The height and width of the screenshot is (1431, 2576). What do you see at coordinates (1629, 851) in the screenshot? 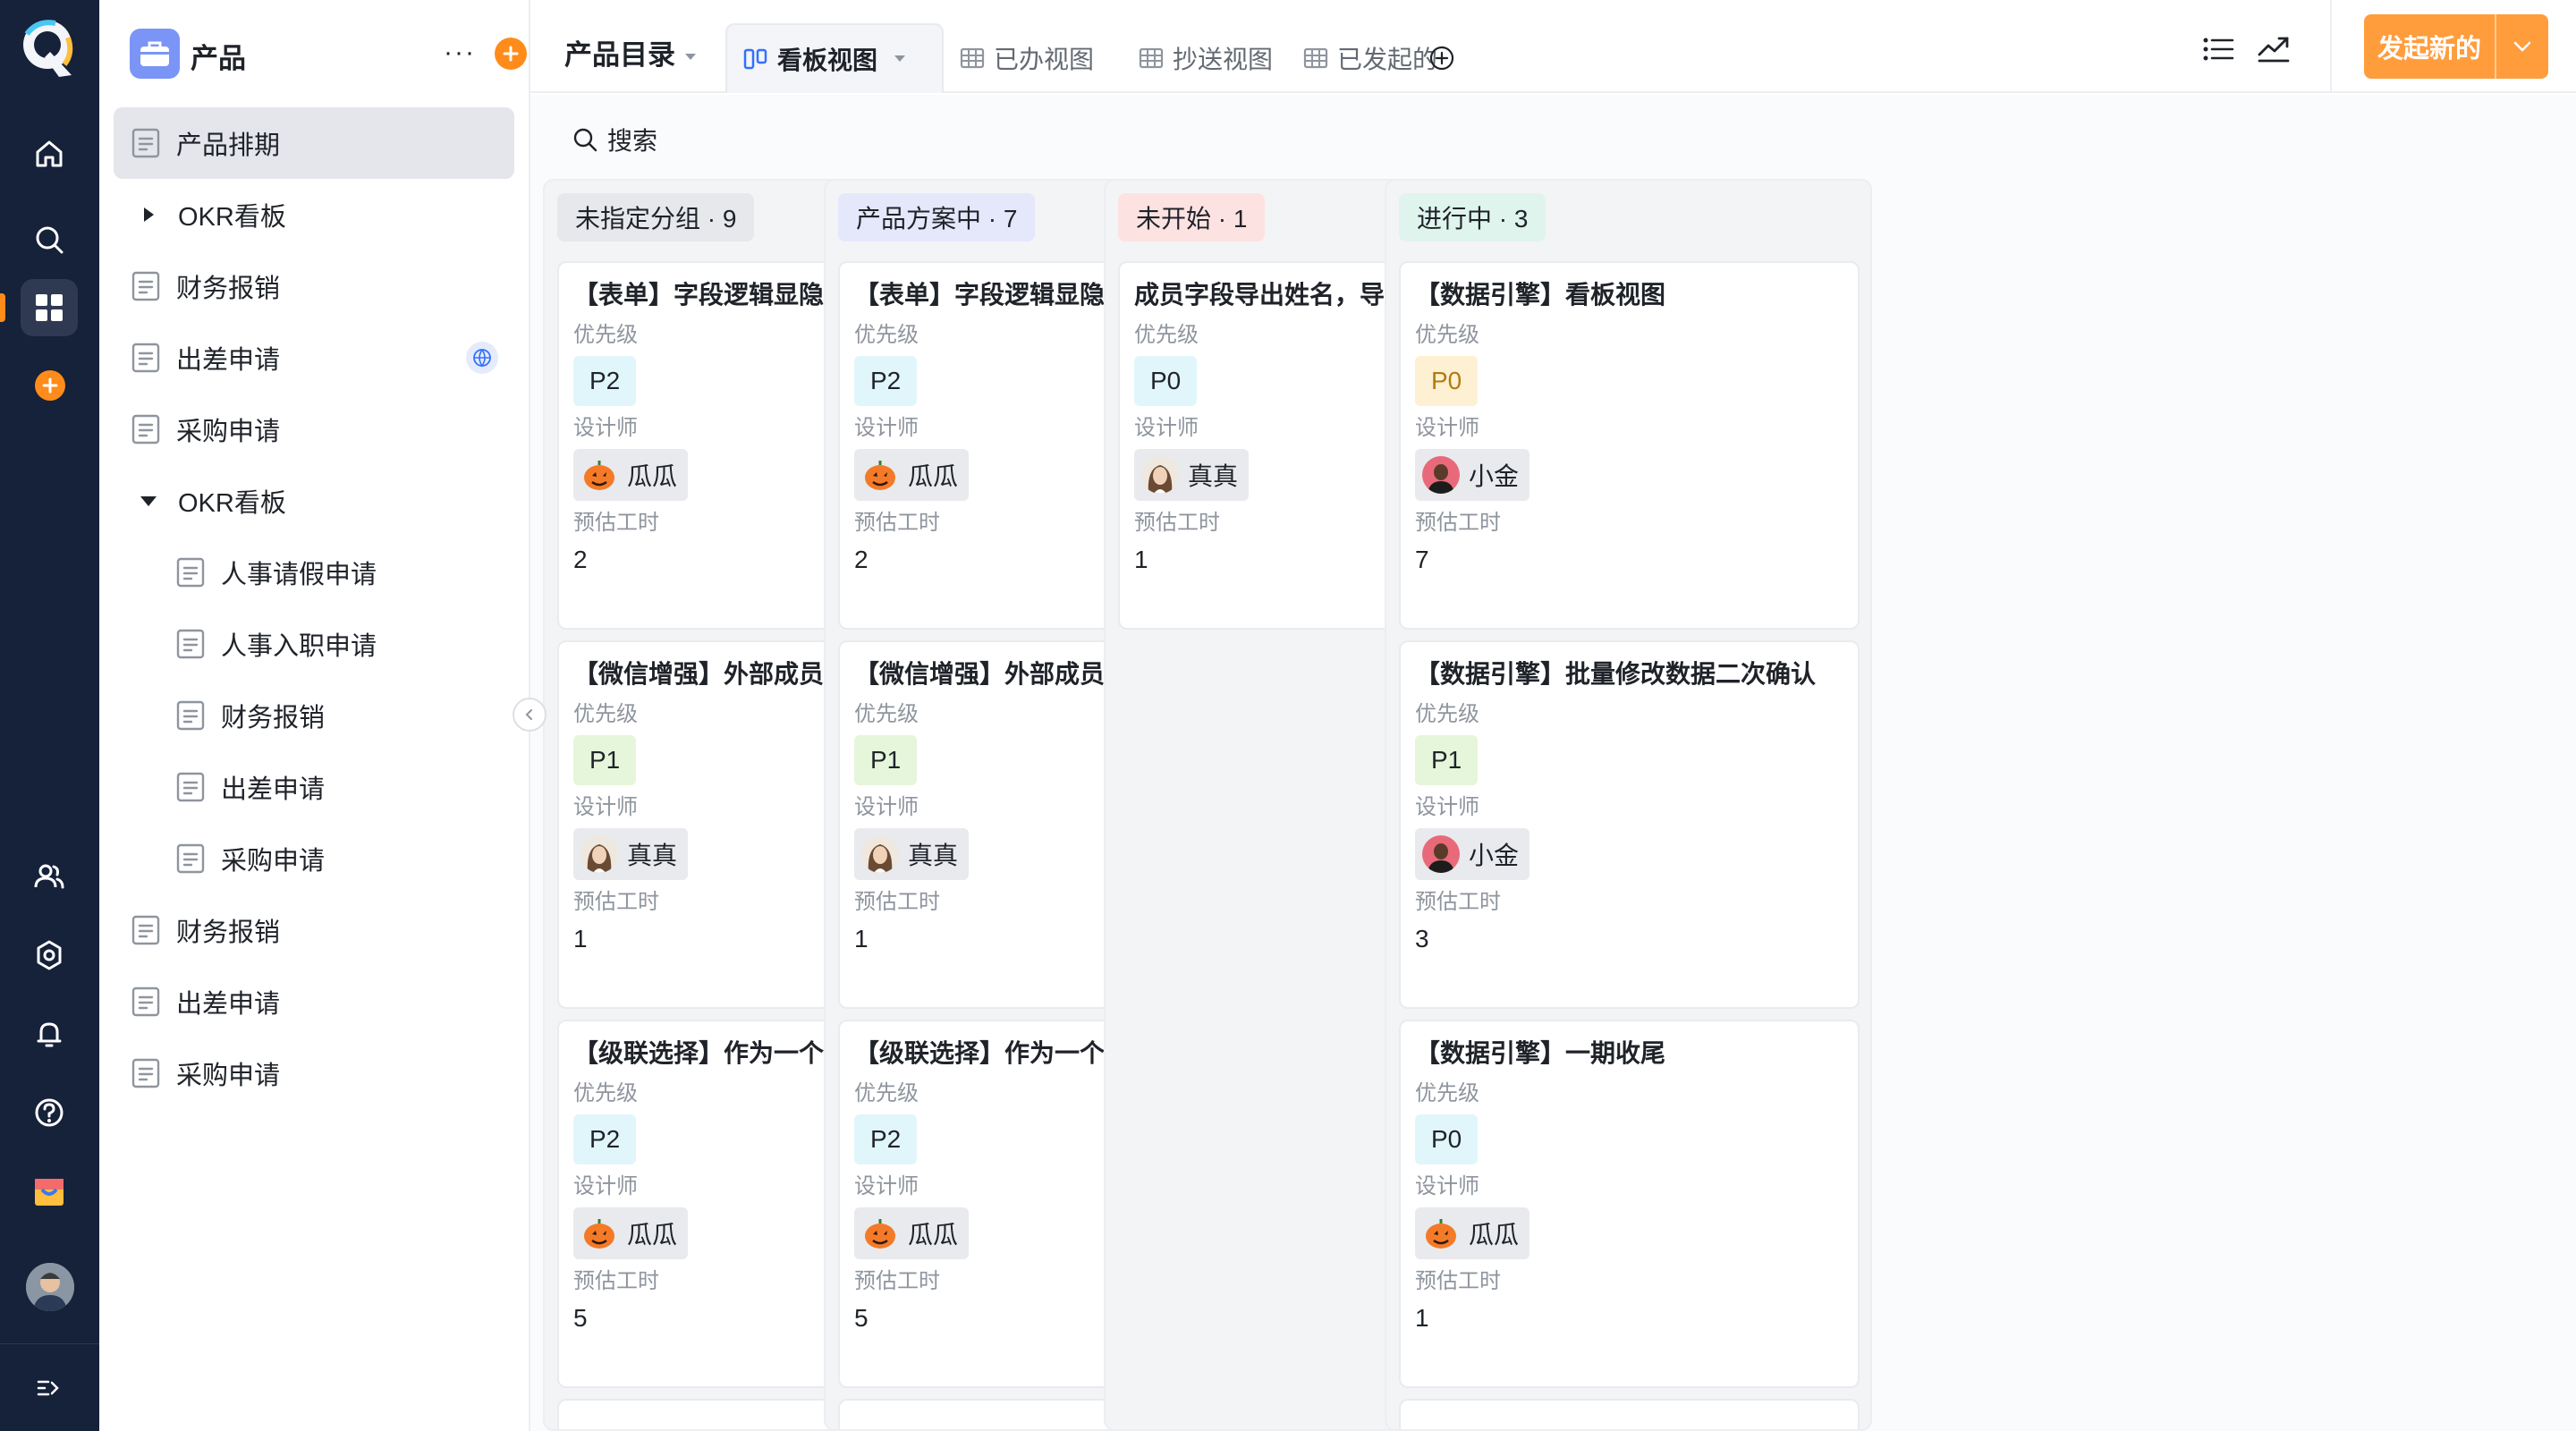
I see `designer-wrap: 小金` at bounding box center [1629, 851].